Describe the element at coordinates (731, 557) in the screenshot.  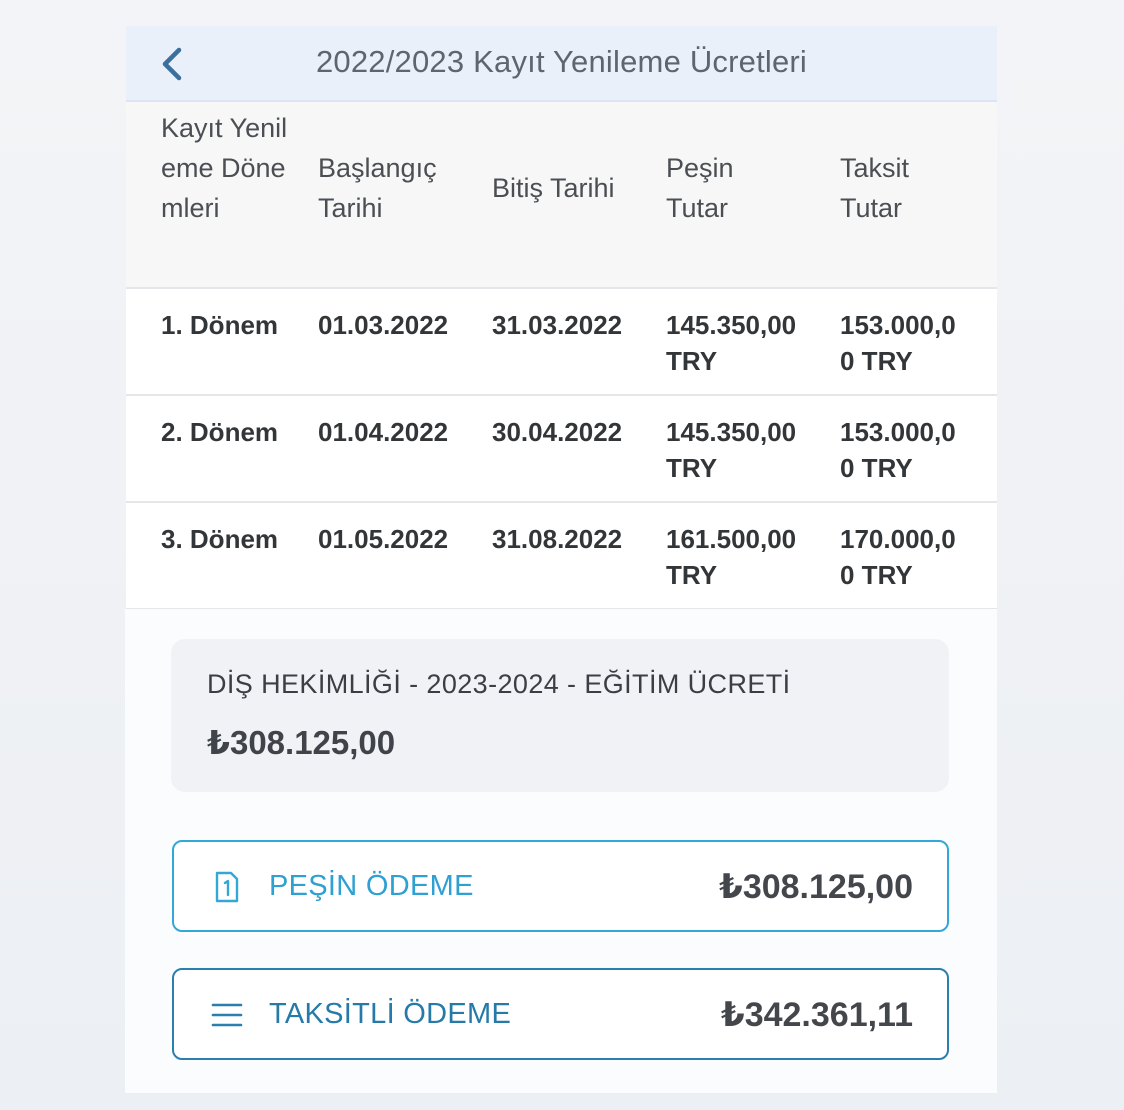
I see `cell-cash-amount: 161.500,00 TRY` at that location.